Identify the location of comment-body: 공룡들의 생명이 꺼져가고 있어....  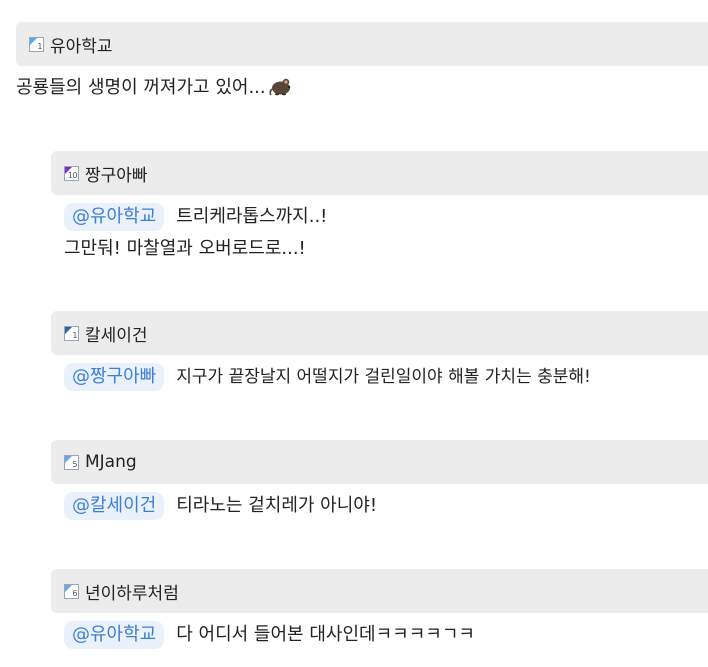
(346, 89).